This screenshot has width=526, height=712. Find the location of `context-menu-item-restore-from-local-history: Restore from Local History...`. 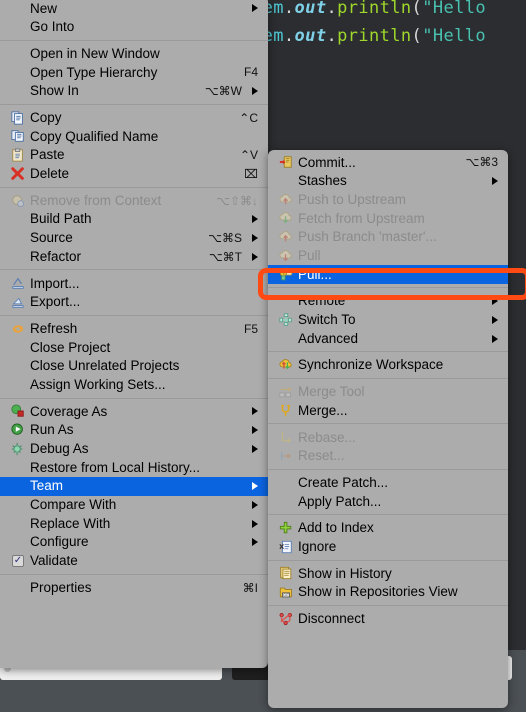

context-menu-item-restore-from-local-history: Restore from Local History... is located at coordinates (134, 467).